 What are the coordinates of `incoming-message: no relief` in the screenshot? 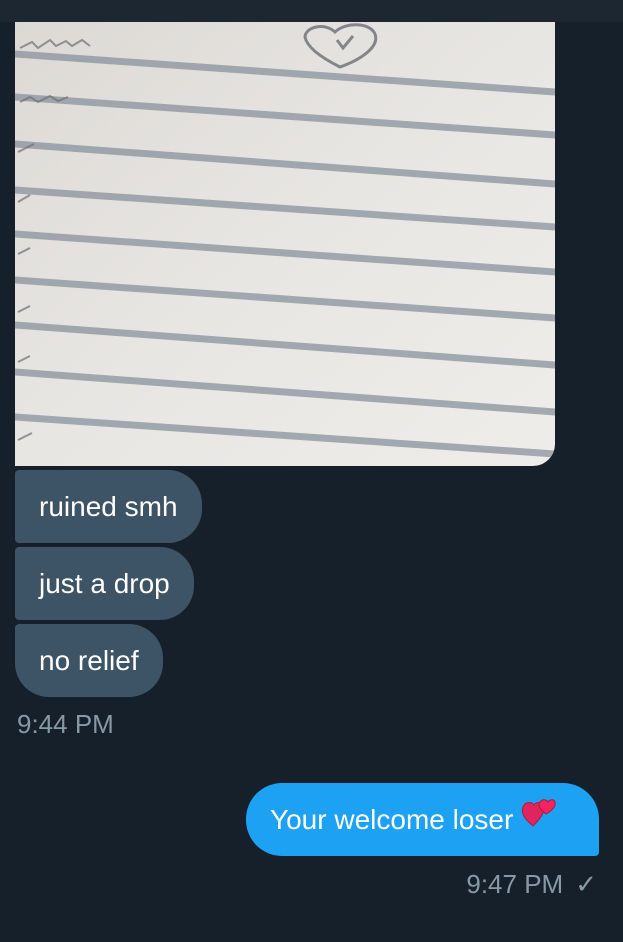 It's located at (89, 660).